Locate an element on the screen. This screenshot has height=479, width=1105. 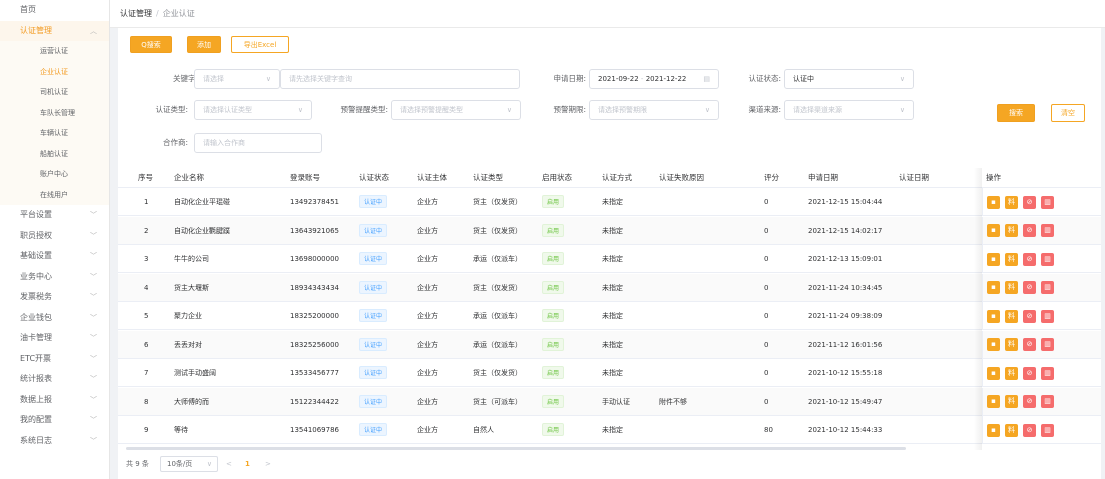
sidebar-subitem-ops-cert: 运营认证 is located at coordinates (54, 51).